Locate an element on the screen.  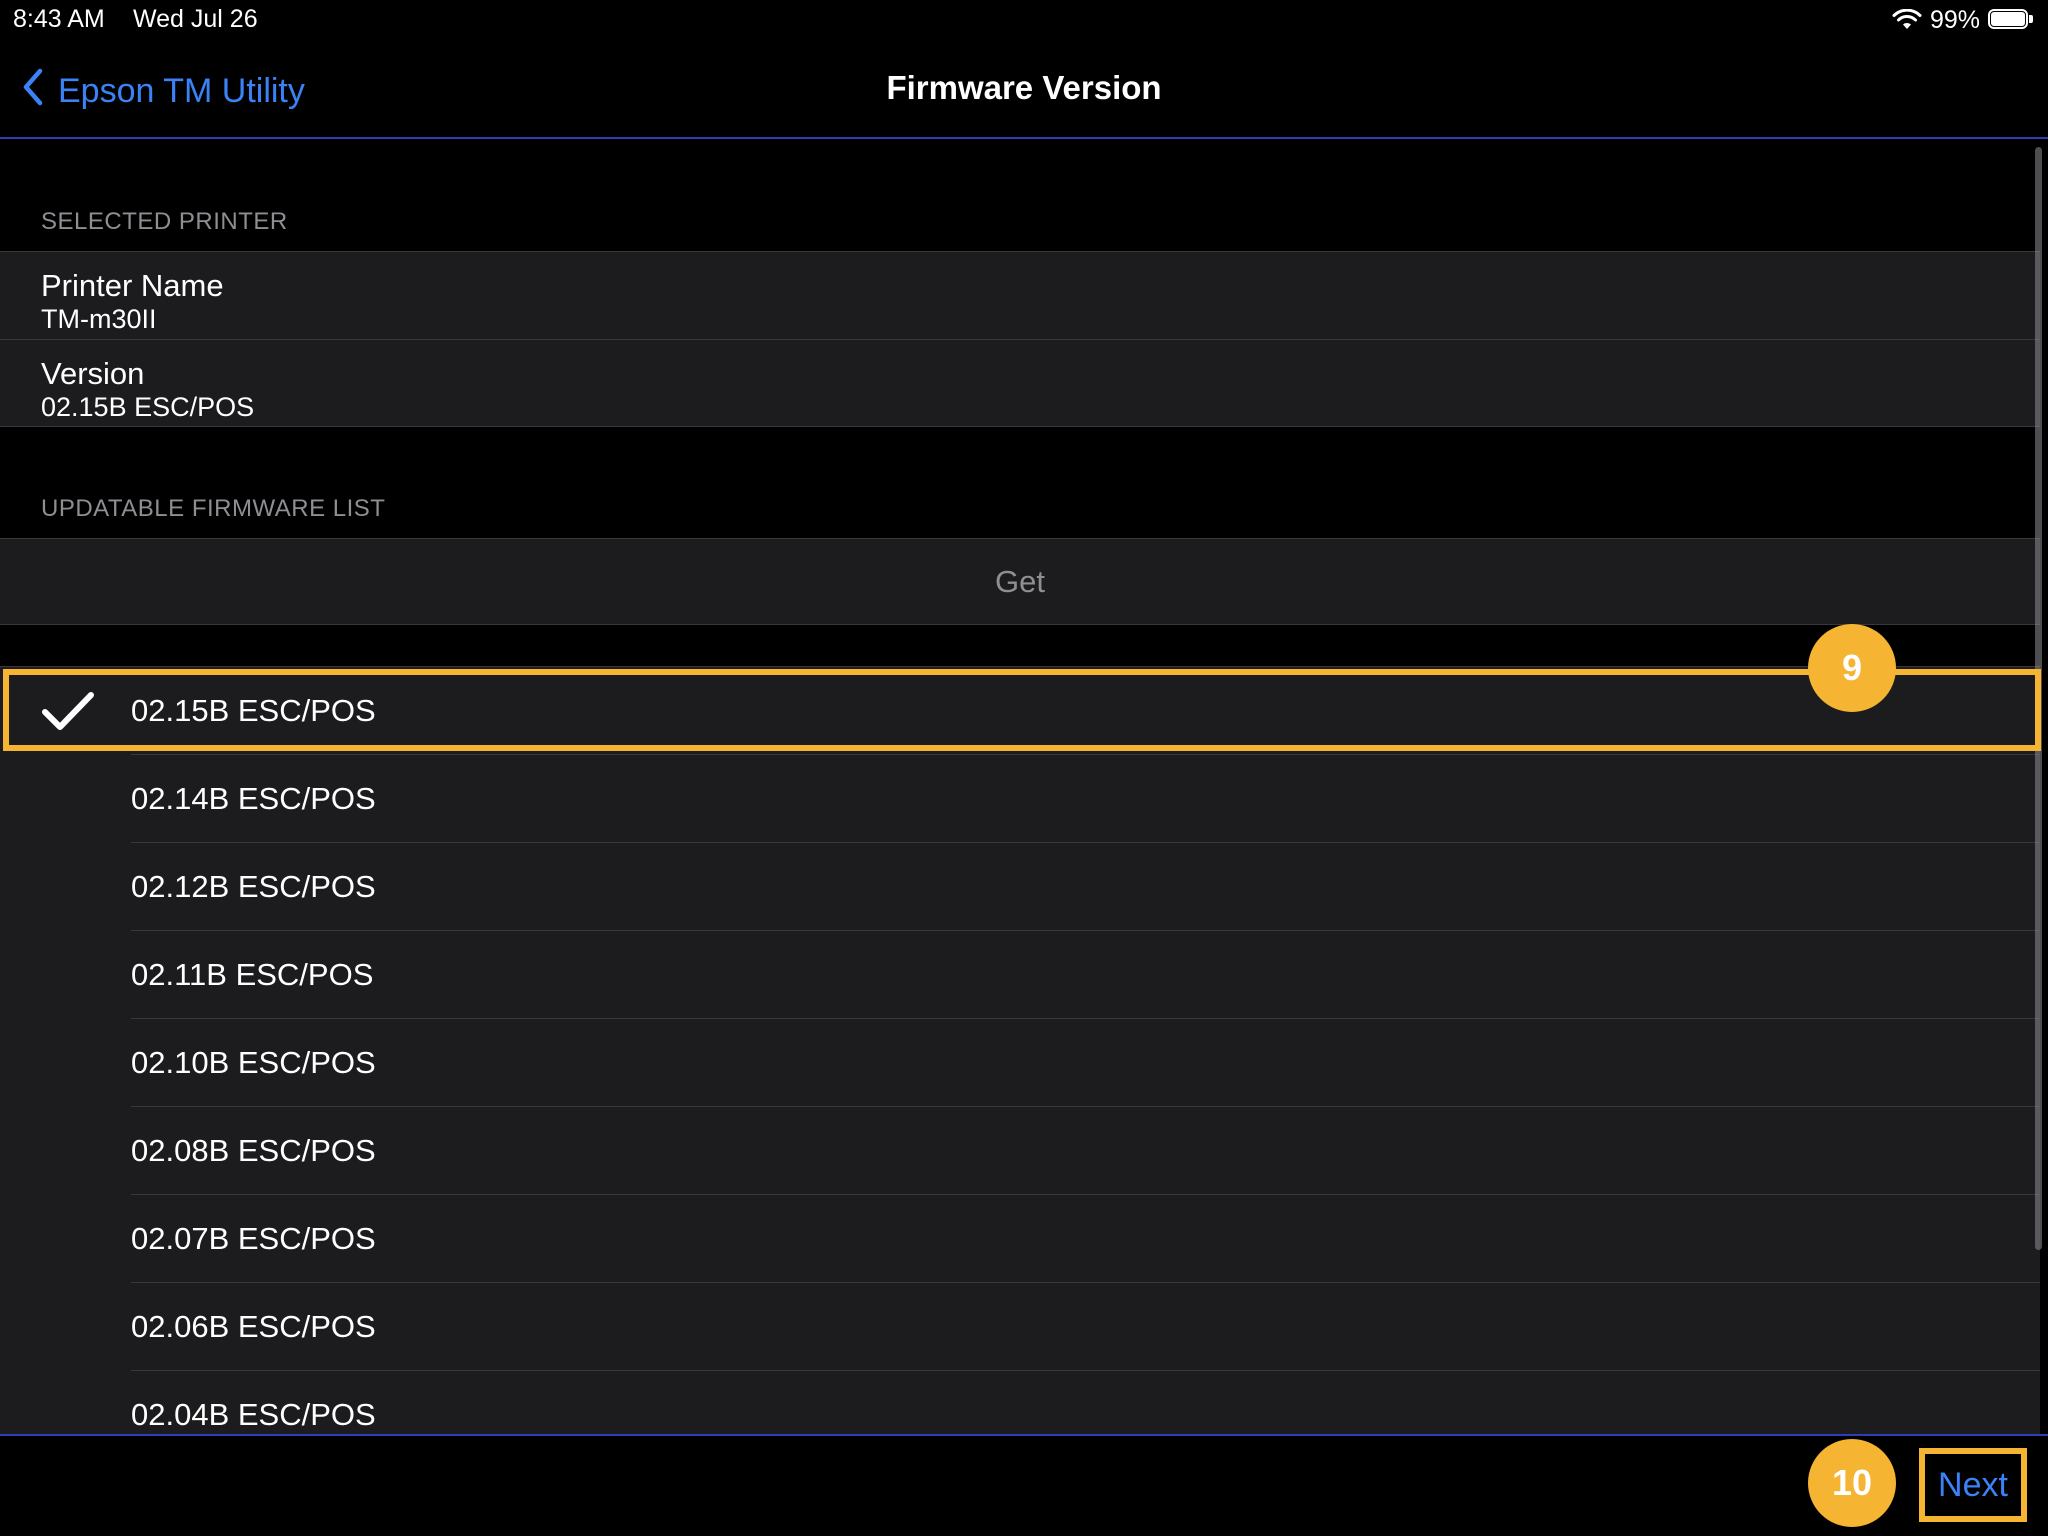
step-badge-9: 9 is located at coordinates (1852, 668).